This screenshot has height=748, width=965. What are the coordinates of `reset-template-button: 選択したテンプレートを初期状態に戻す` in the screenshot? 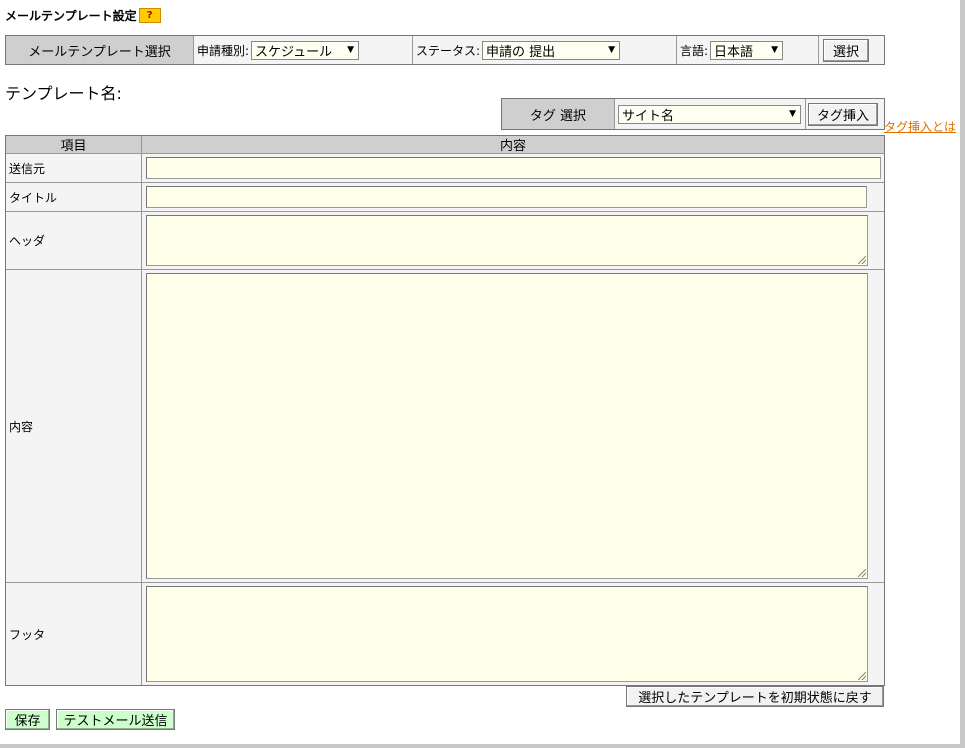 It's located at (755, 696).